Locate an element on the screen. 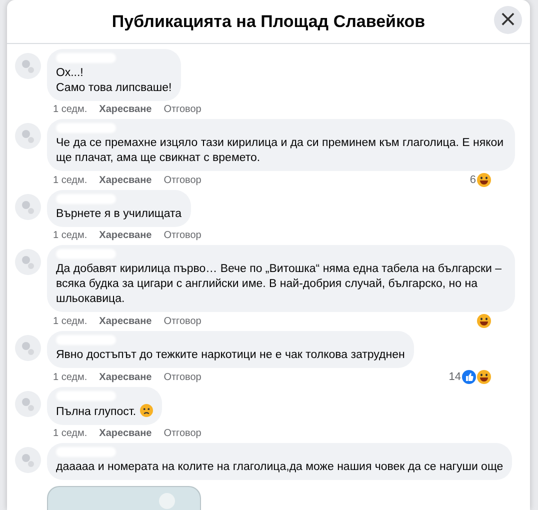 This screenshot has height=510, width=538. comment-text: Пълна глупост. is located at coordinates (105, 412).